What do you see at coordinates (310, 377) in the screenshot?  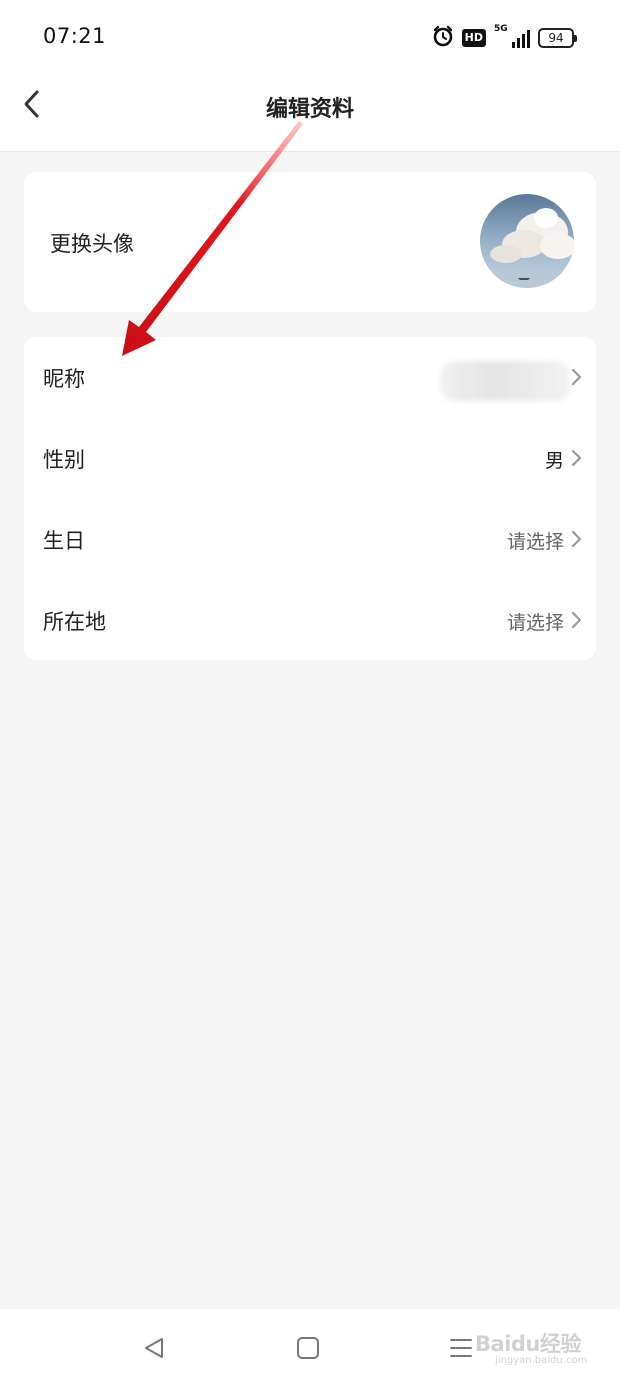 I see `nickname-row: 昵称` at bounding box center [310, 377].